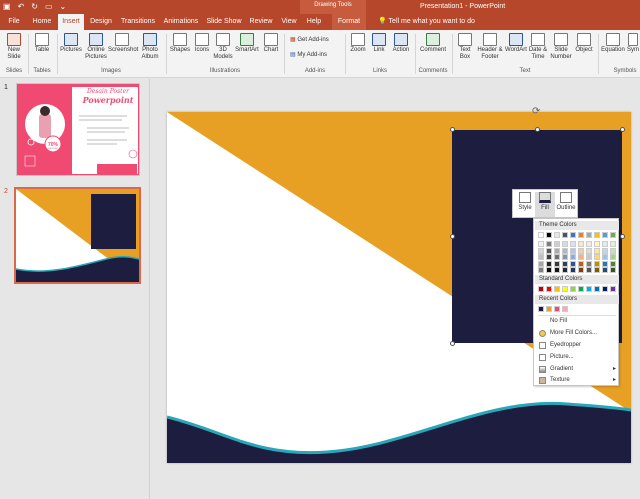 The height and width of the screenshot is (499, 640). What do you see at coordinates (545, 204) in the screenshot?
I see `fill-button: Fill` at bounding box center [545, 204].